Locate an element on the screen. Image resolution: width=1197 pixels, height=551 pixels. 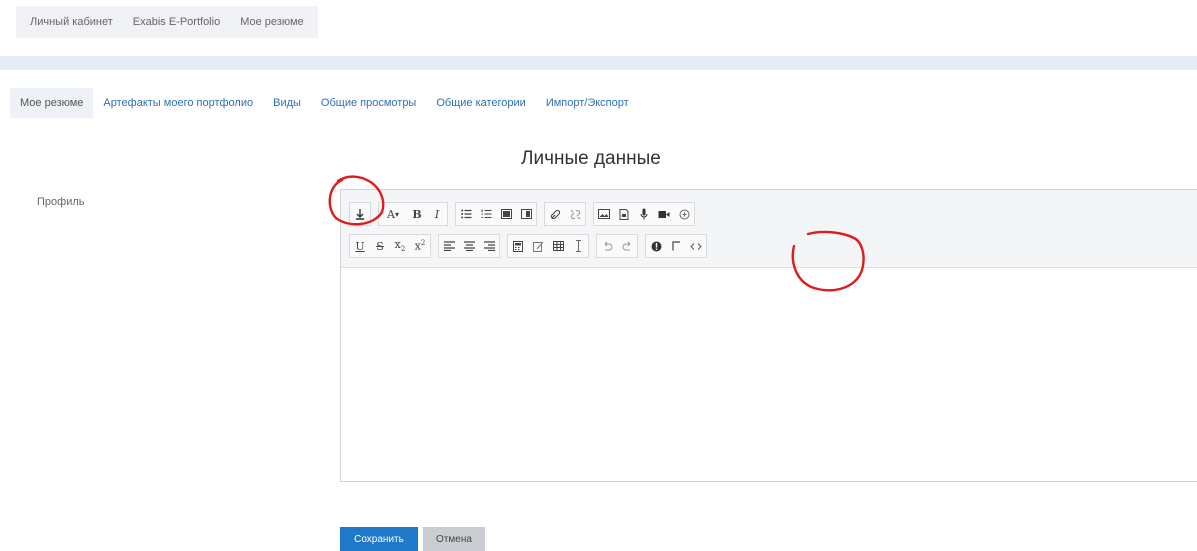
italic-icon: I is located at coordinates (437, 214).